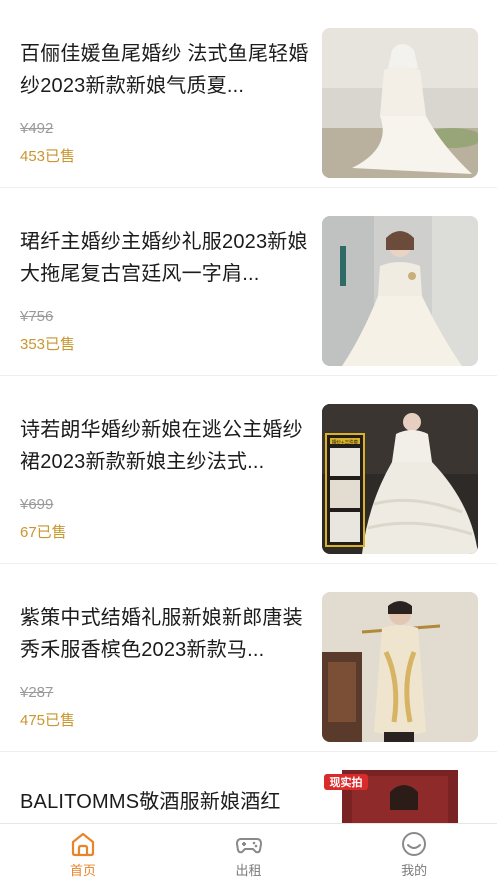  I want to click on sold-count: 453已售, so click(48, 156).